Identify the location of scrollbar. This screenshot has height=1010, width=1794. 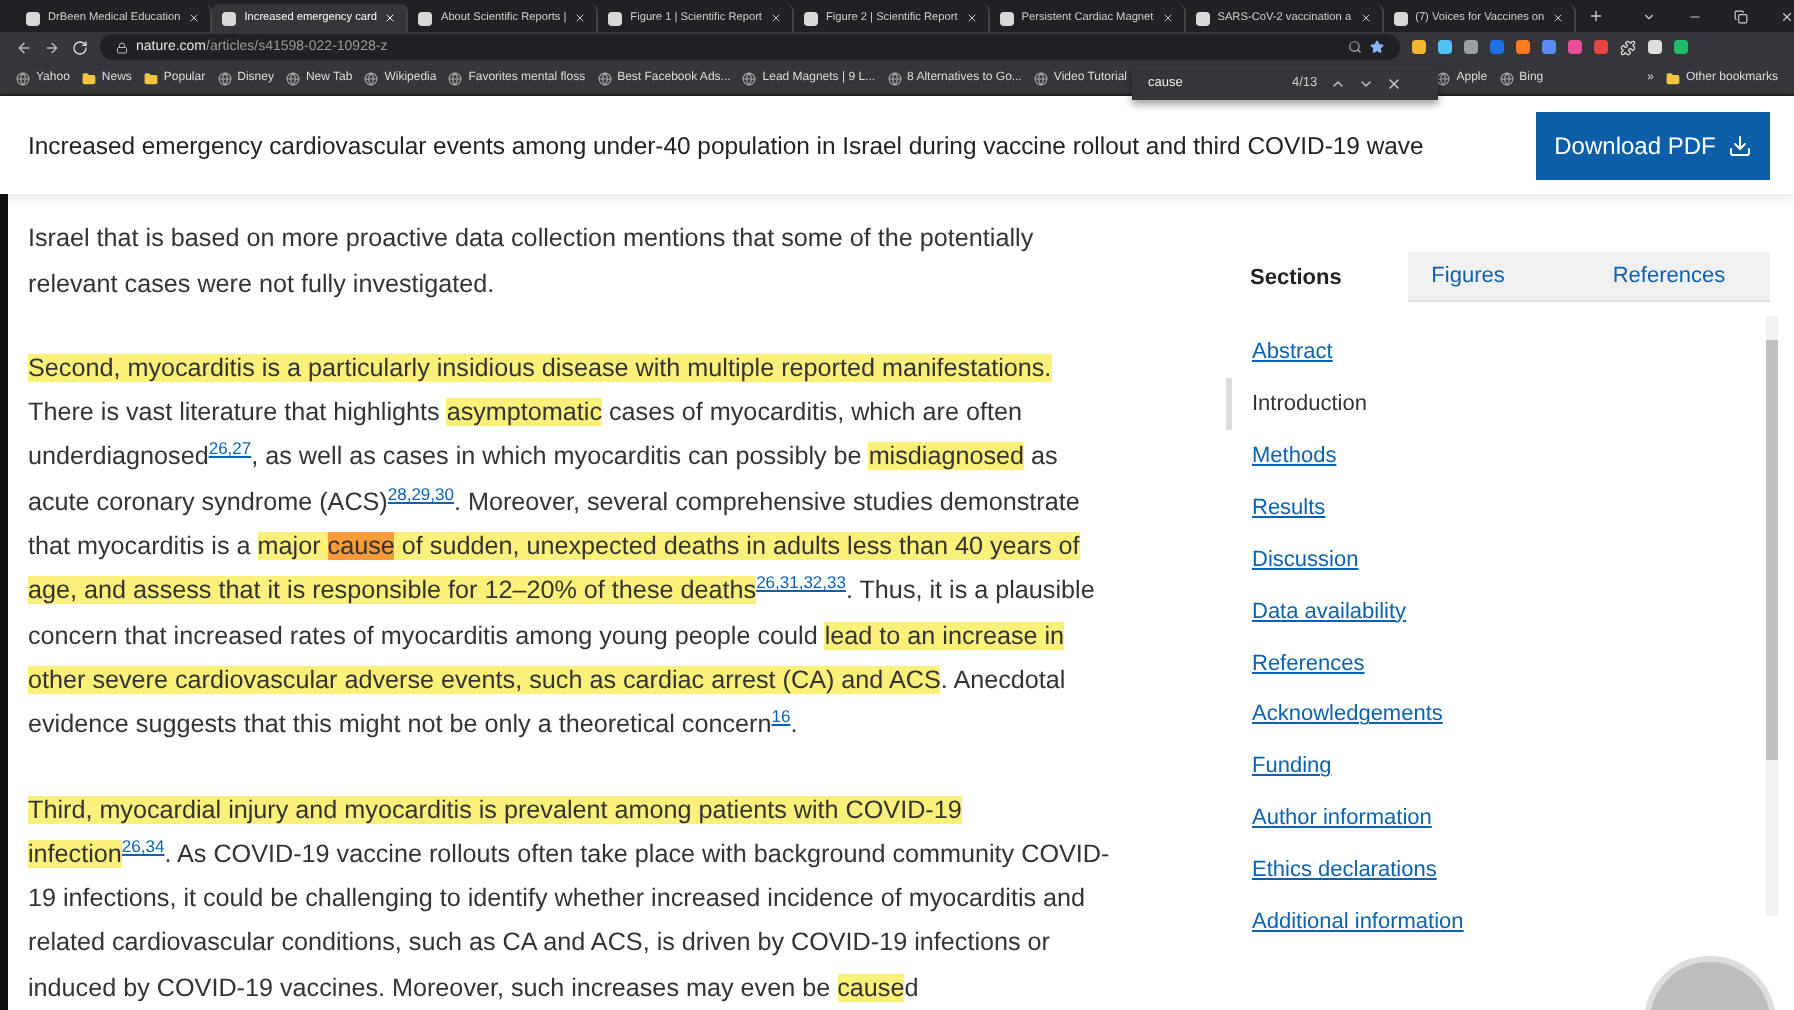
(1772, 616).